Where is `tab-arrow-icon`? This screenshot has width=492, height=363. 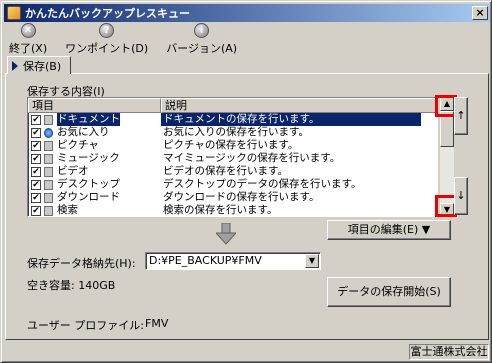 tab-arrow-icon is located at coordinates (15, 65).